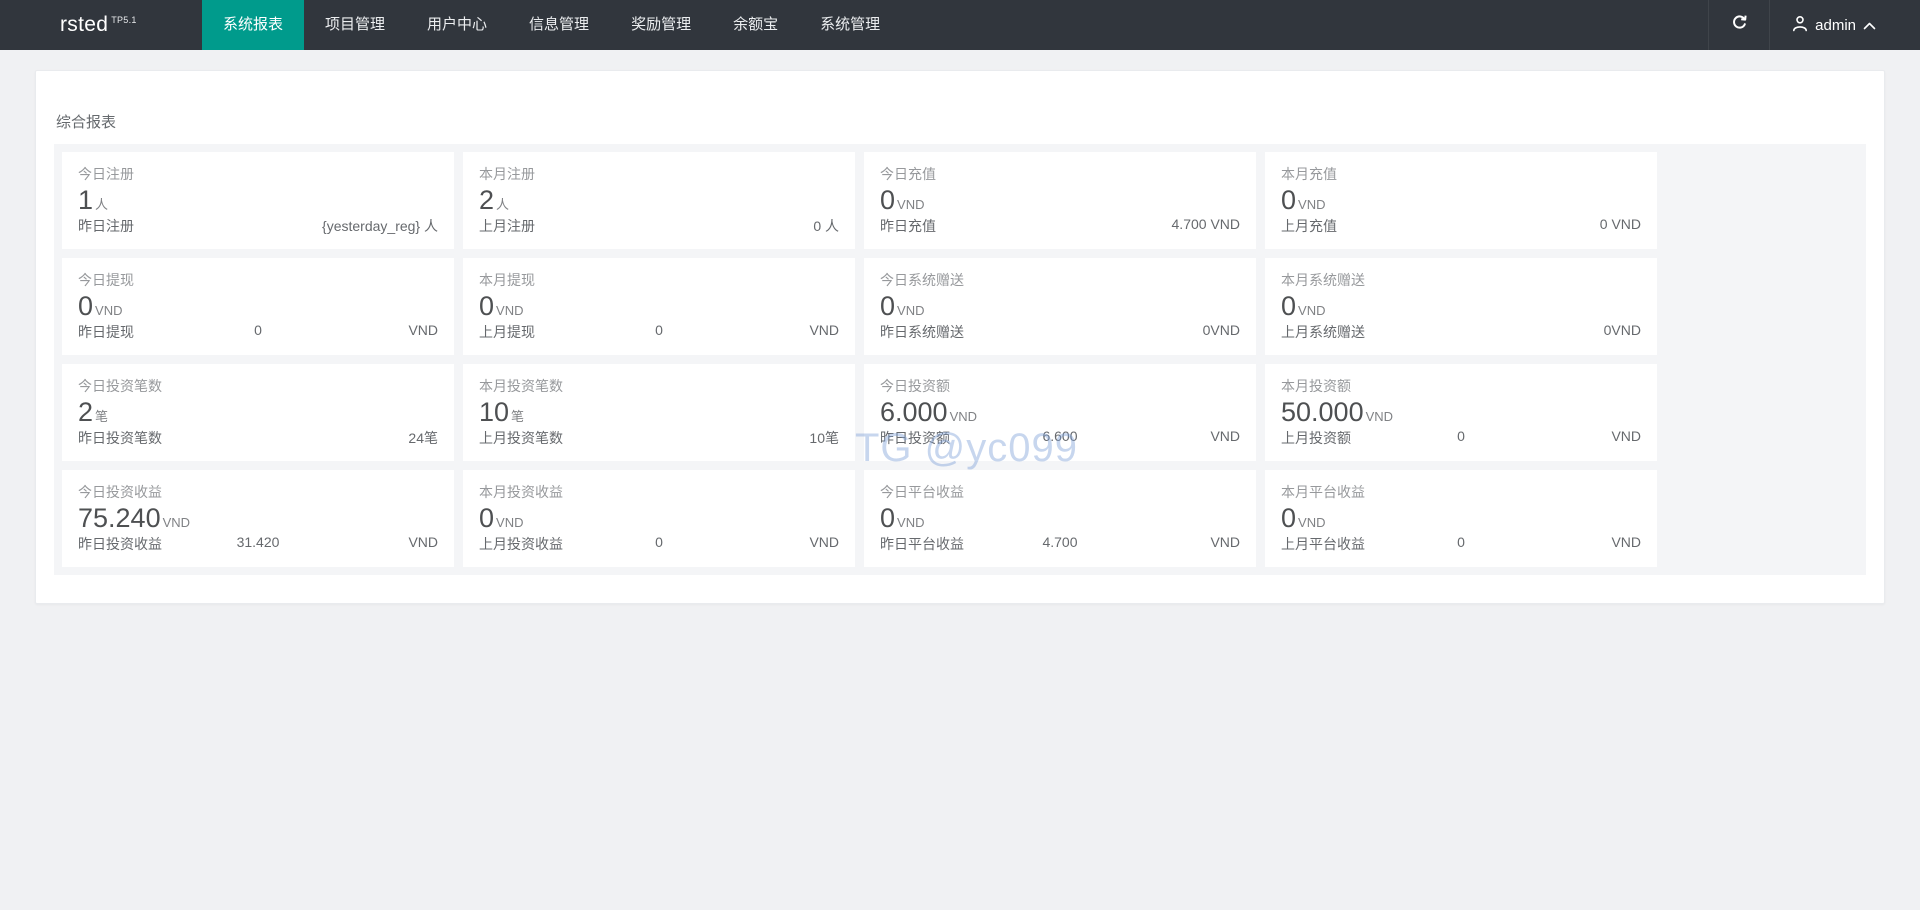  Describe the element at coordinates (1060, 412) in the screenshot. I see `stat-card-today-invest-amount: 今日投资额 6.000 VND 昨日投资额 6.600 VND` at that location.